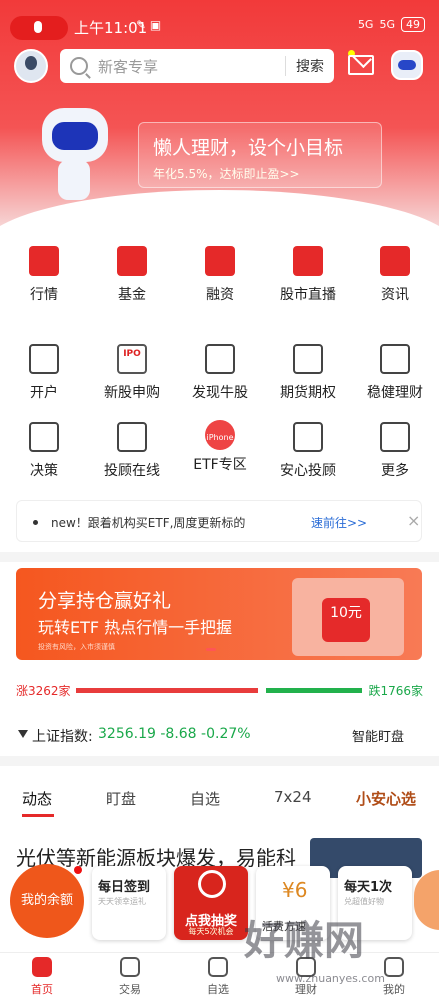 This screenshot has width=439, height=1000. What do you see at coordinates (395, 359) in the screenshot?
I see `wallet-icon` at bounding box center [395, 359].